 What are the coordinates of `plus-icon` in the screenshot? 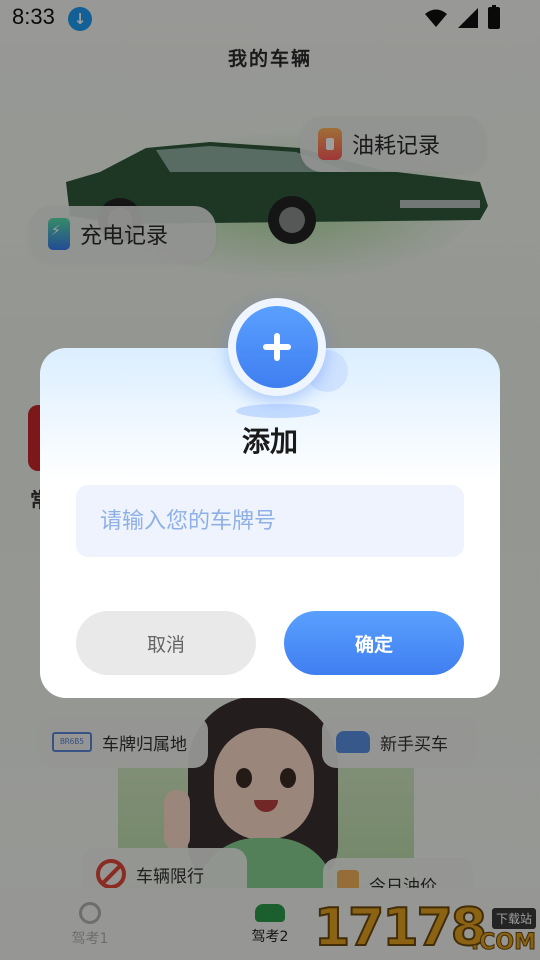 It's located at (277, 347).